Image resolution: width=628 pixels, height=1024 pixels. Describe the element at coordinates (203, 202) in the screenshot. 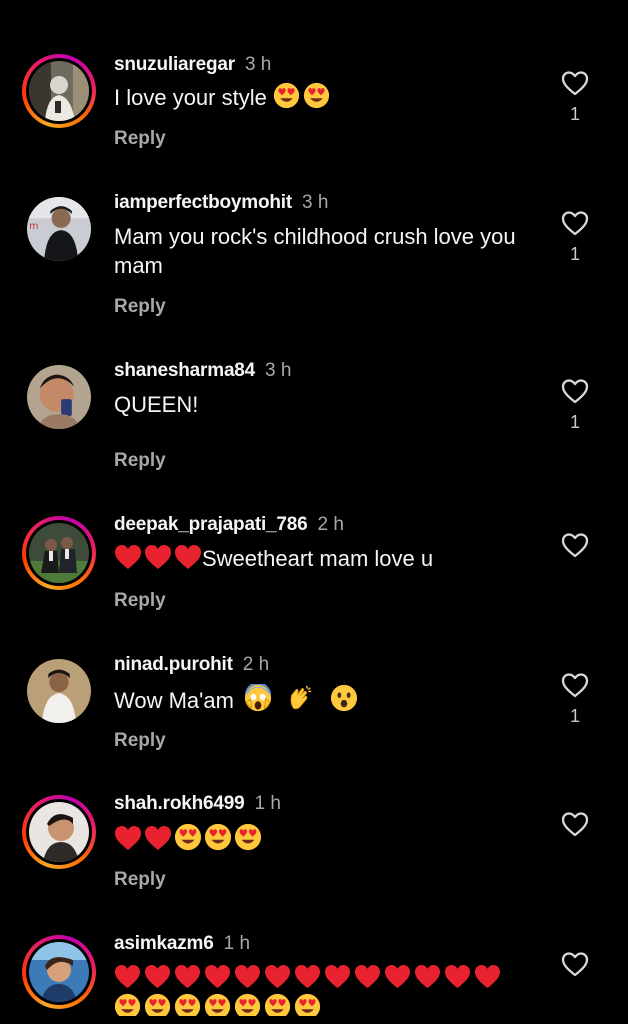

I see `comment-username: iamperfectboymohit` at that location.